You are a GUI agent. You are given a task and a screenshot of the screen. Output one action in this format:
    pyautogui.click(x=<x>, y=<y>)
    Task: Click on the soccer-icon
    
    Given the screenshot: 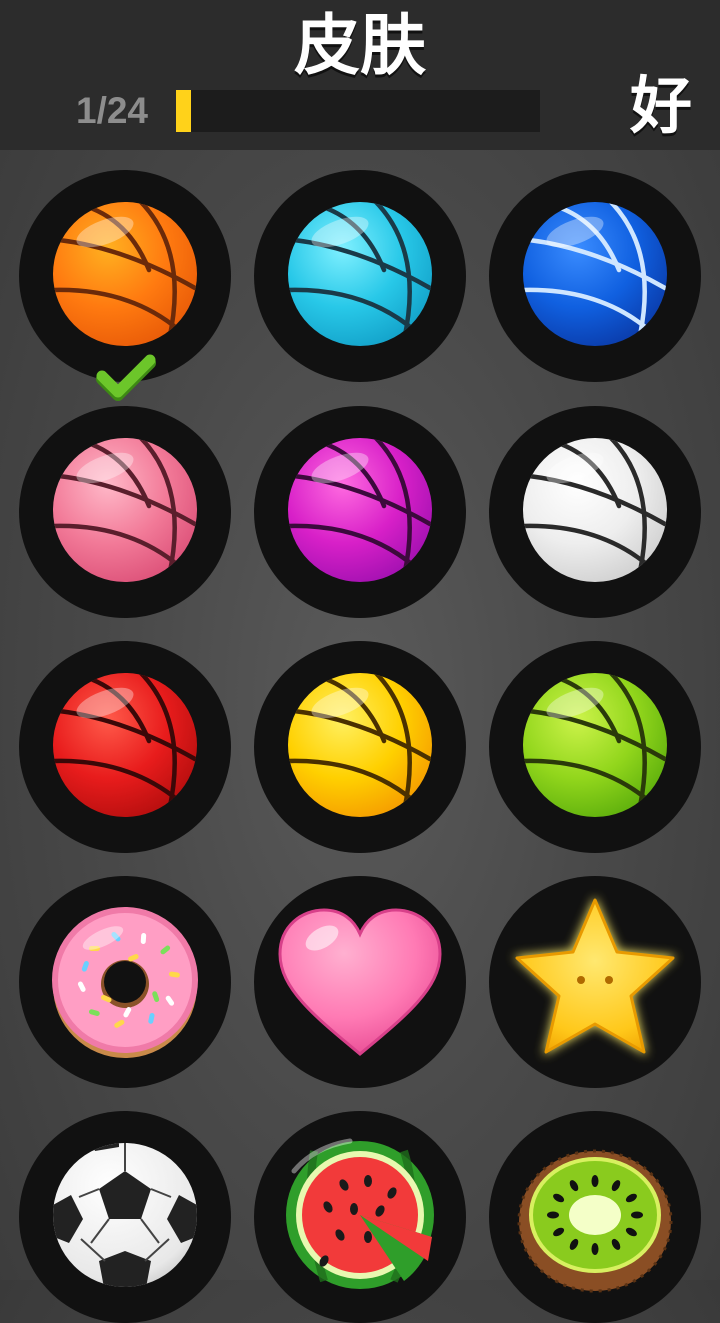 What is the action you would take?
    pyautogui.click(x=125, y=1215)
    